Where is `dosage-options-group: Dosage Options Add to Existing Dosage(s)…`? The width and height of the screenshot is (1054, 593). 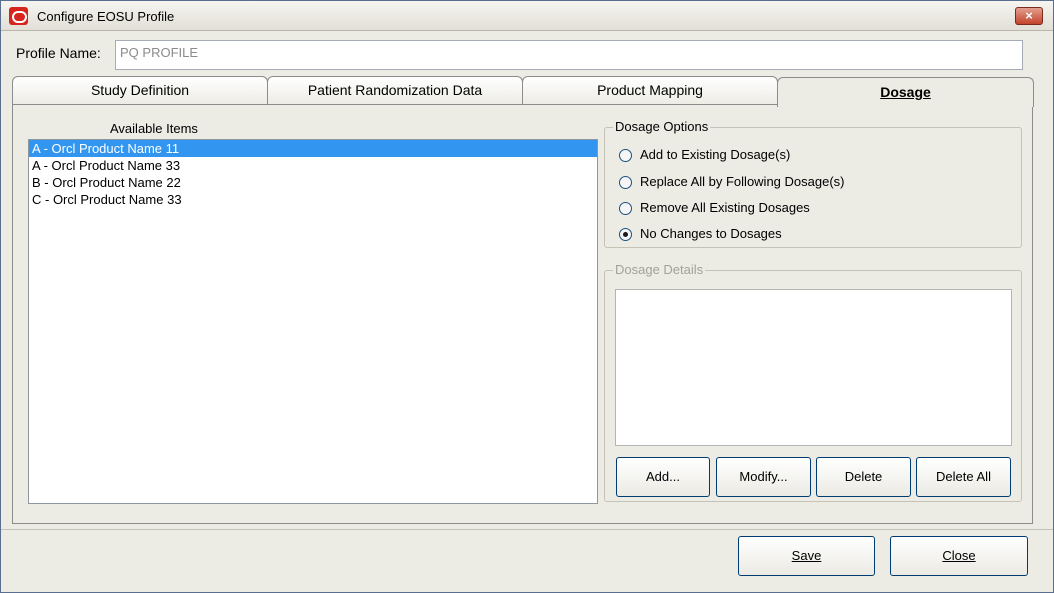 dosage-options-group: Dosage Options Add to Existing Dosage(s)… is located at coordinates (813, 183).